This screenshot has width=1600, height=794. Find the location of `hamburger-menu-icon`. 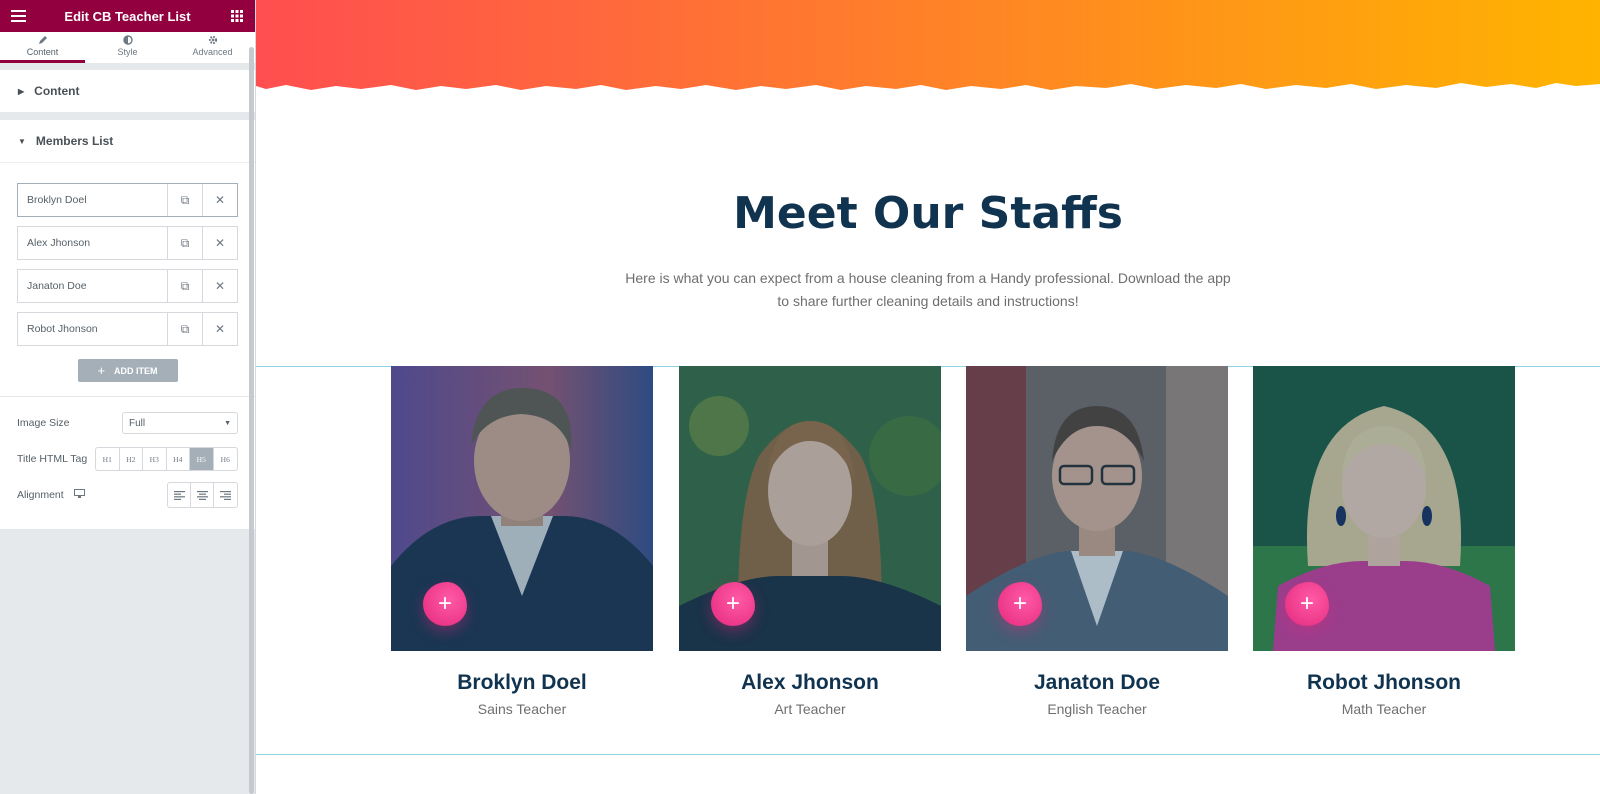

hamburger-menu-icon is located at coordinates (18, 16).